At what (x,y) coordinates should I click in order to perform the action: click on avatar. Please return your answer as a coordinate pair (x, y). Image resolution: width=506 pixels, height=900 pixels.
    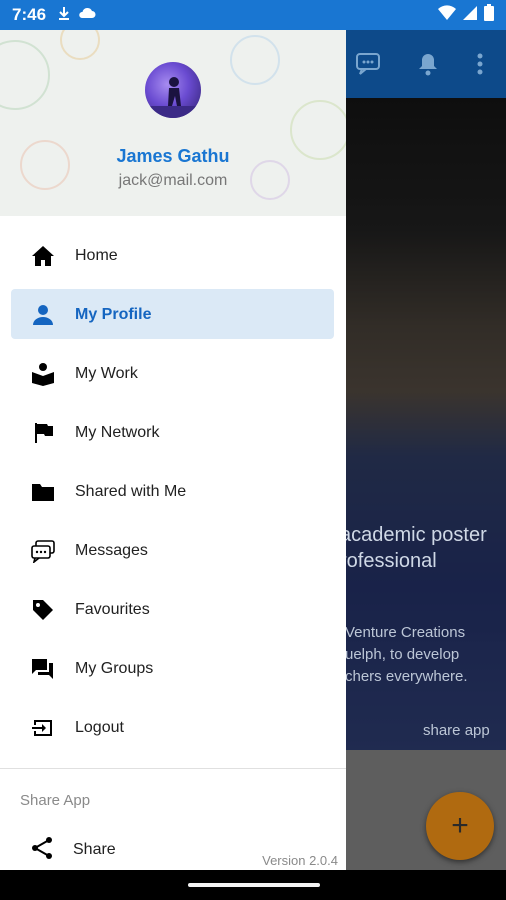
    Looking at the image, I should click on (173, 90).